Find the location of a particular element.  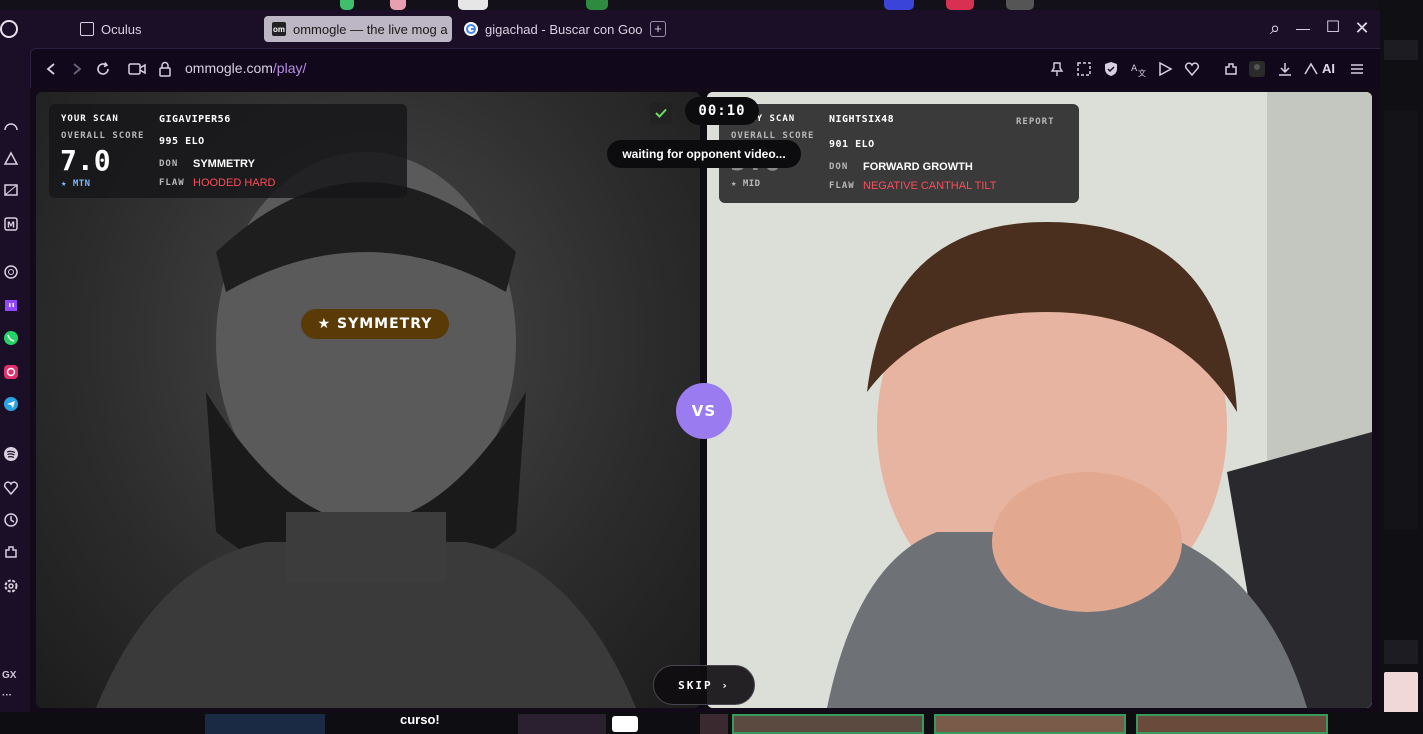

gx-label: GX is located at coordinates (9, 675).